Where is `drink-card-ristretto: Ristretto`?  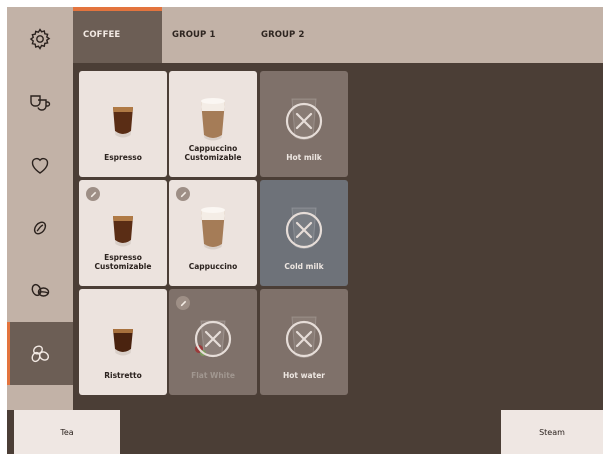
drink-card-ristretto: Ristretto is located at coordinates (123, 342).